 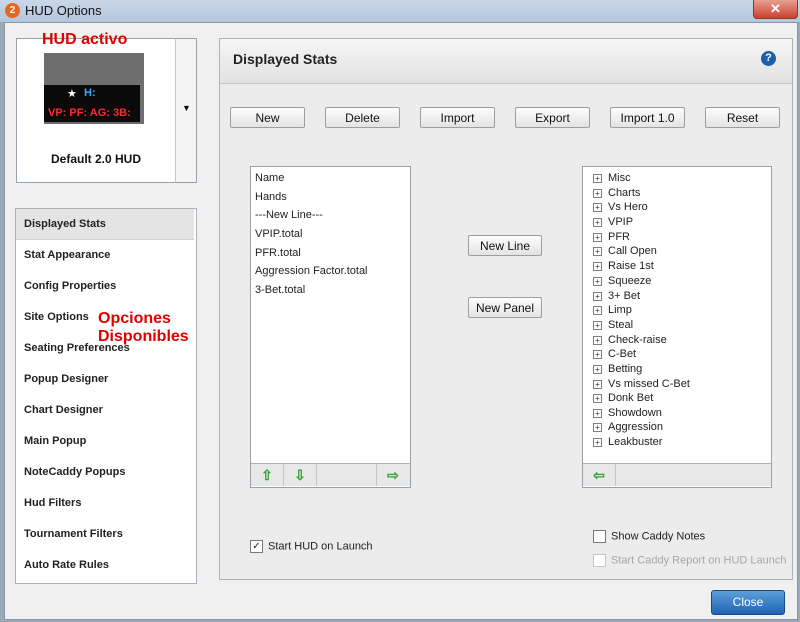 What do you see at coordinates (362, 117) in the screenshot?
I see `delete-button: Delete` at bounding box center [362, 117].